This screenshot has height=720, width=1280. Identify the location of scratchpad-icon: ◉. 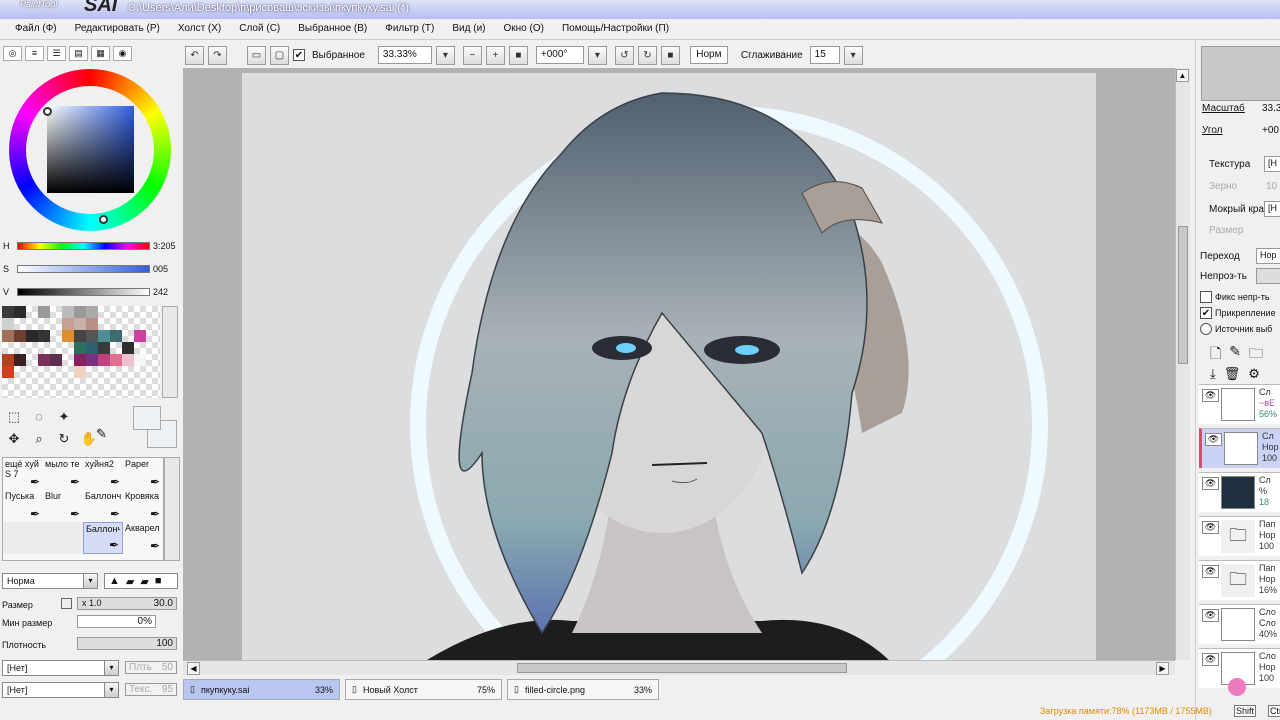
(122, 53).